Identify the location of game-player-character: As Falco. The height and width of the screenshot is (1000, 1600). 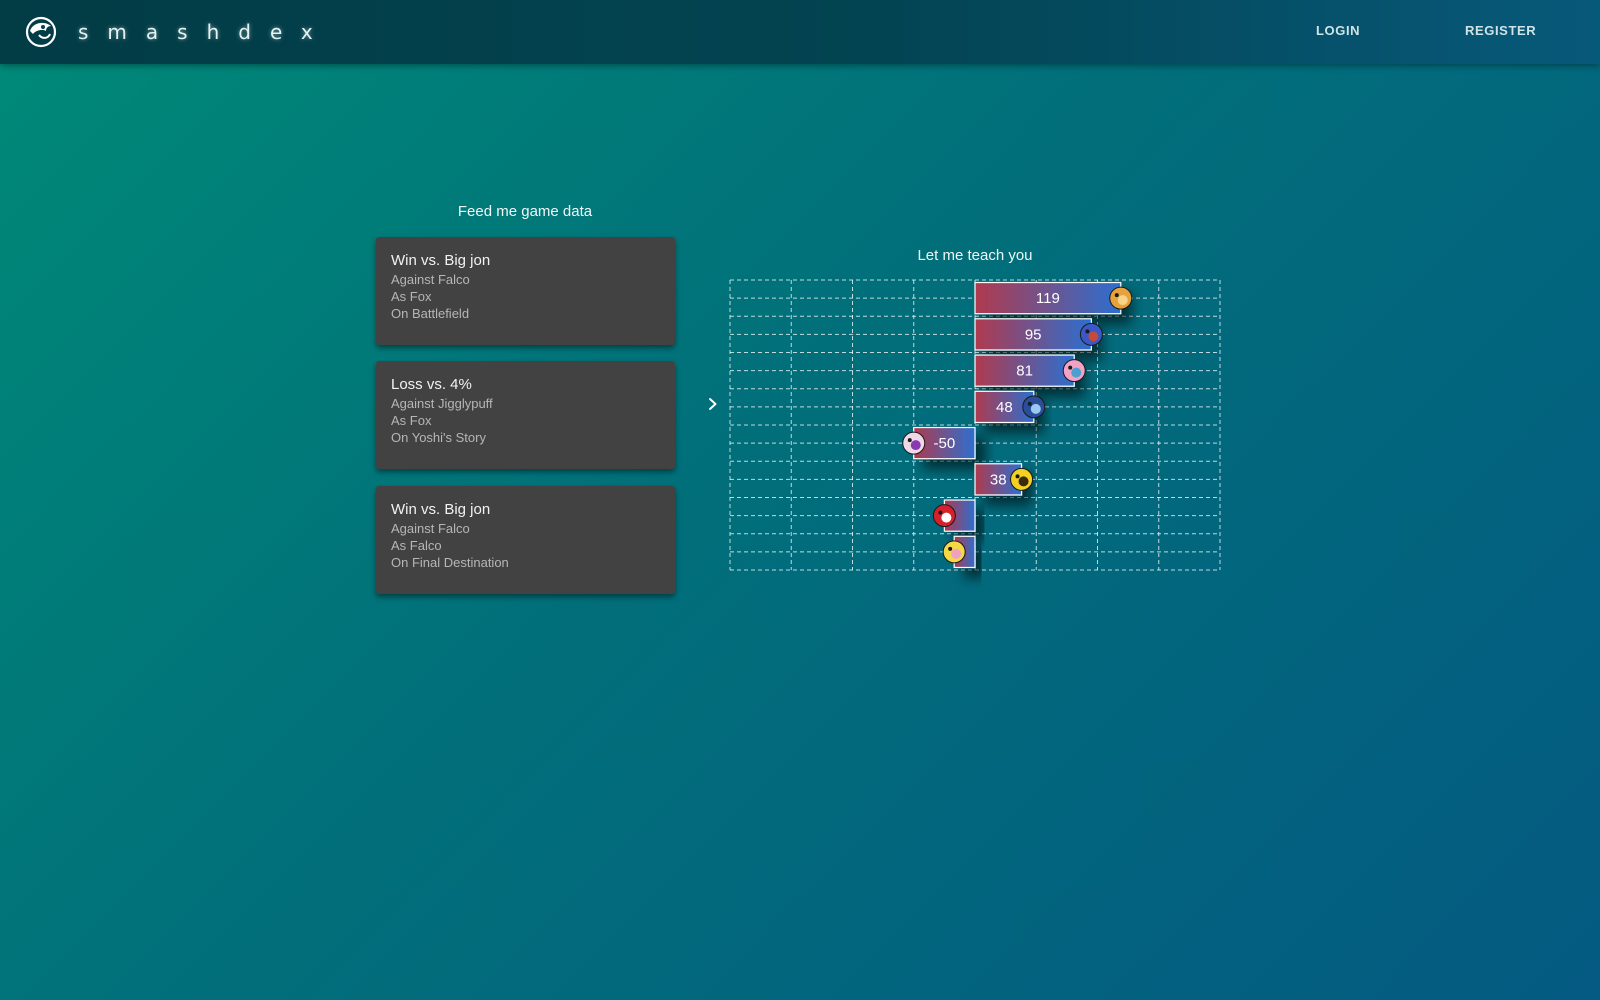
(416, 545).